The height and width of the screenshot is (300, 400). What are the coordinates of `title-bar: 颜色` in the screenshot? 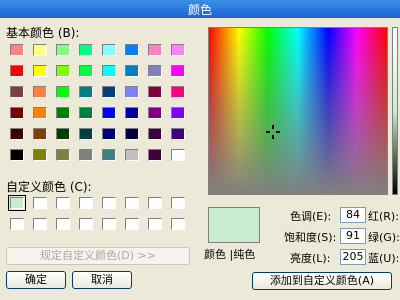 It's located at (200, 9).